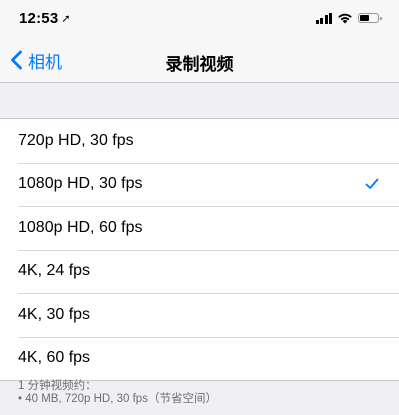 This screenshot has height=415, width=399. What do you see at coordinates (117, 399) in the screenshot?
I see `storage-info-line: • 40 MB, 720p HD, 30 fps（节省空间）` at bounding box center [117, 399].